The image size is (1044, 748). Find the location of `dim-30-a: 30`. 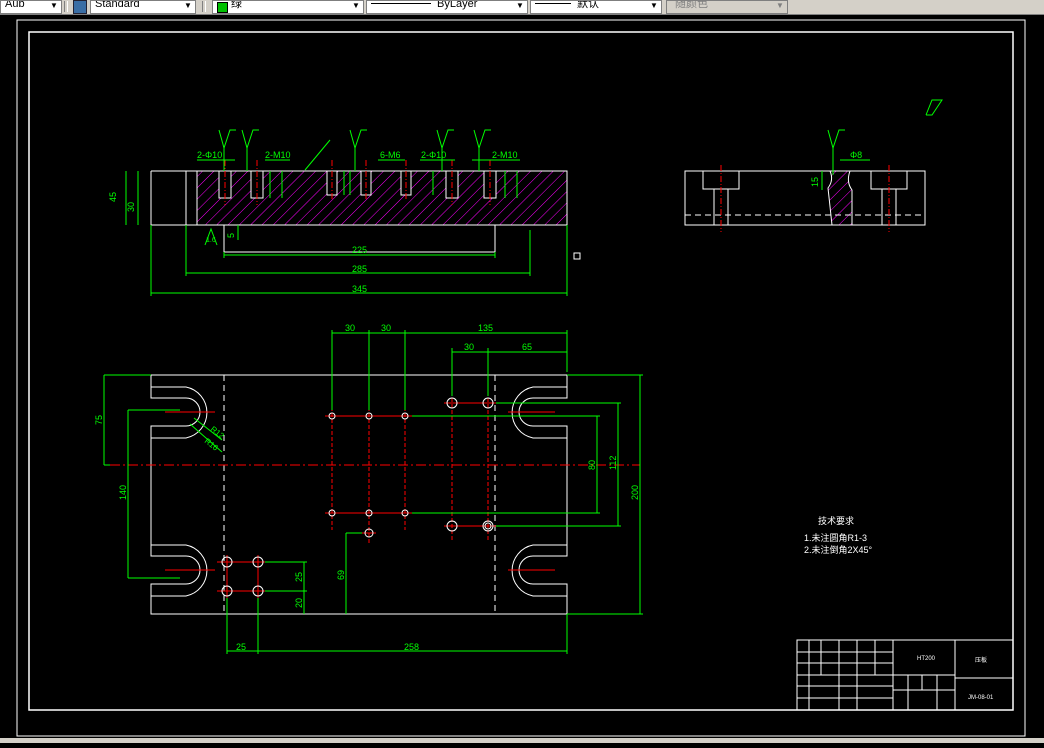

dim-30-a: 30 is located at coordinates (350, 328).